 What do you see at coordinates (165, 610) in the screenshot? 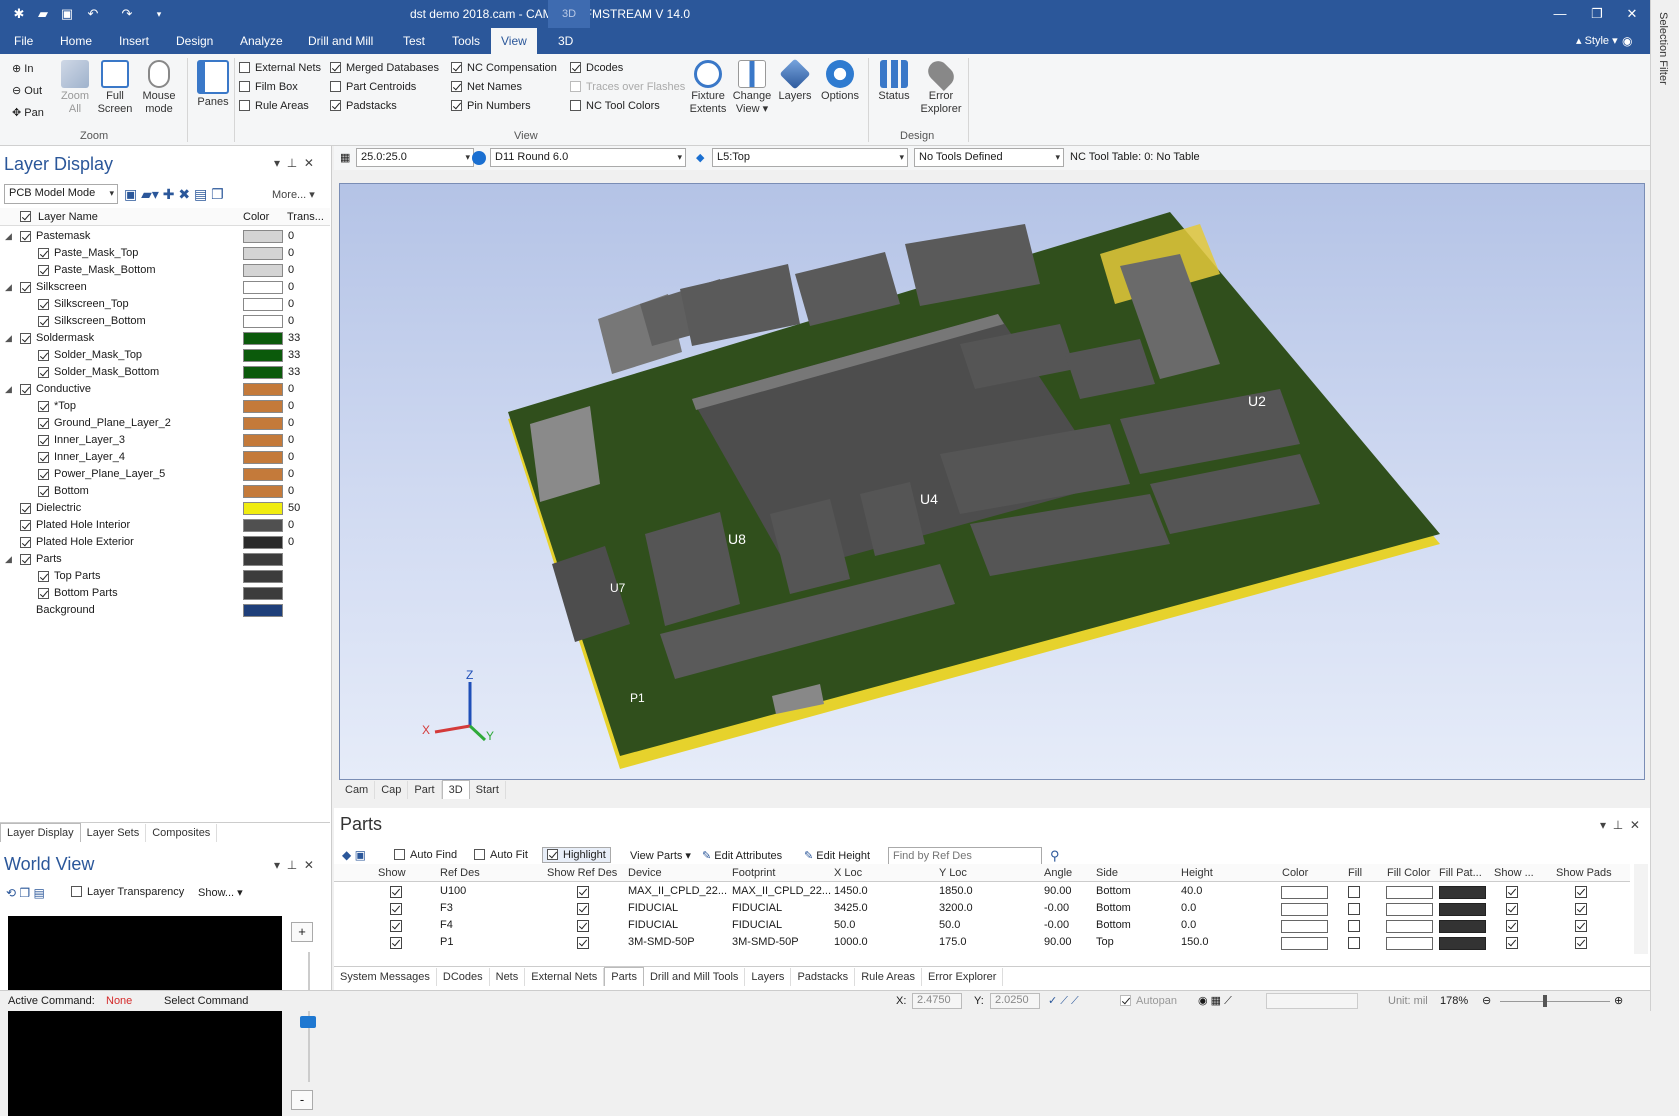
I see `layer-row: Background` at bounding box center [165, 610].